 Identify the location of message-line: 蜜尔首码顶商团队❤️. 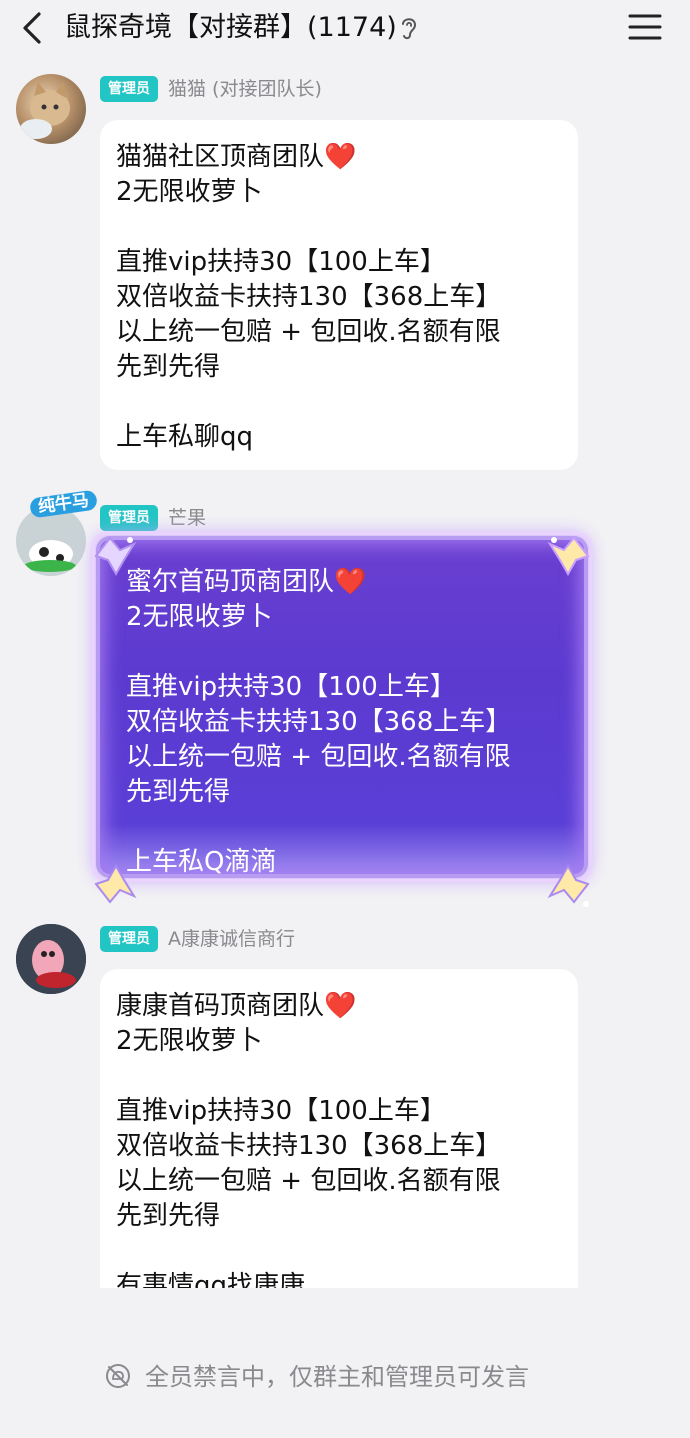
(246, 582).